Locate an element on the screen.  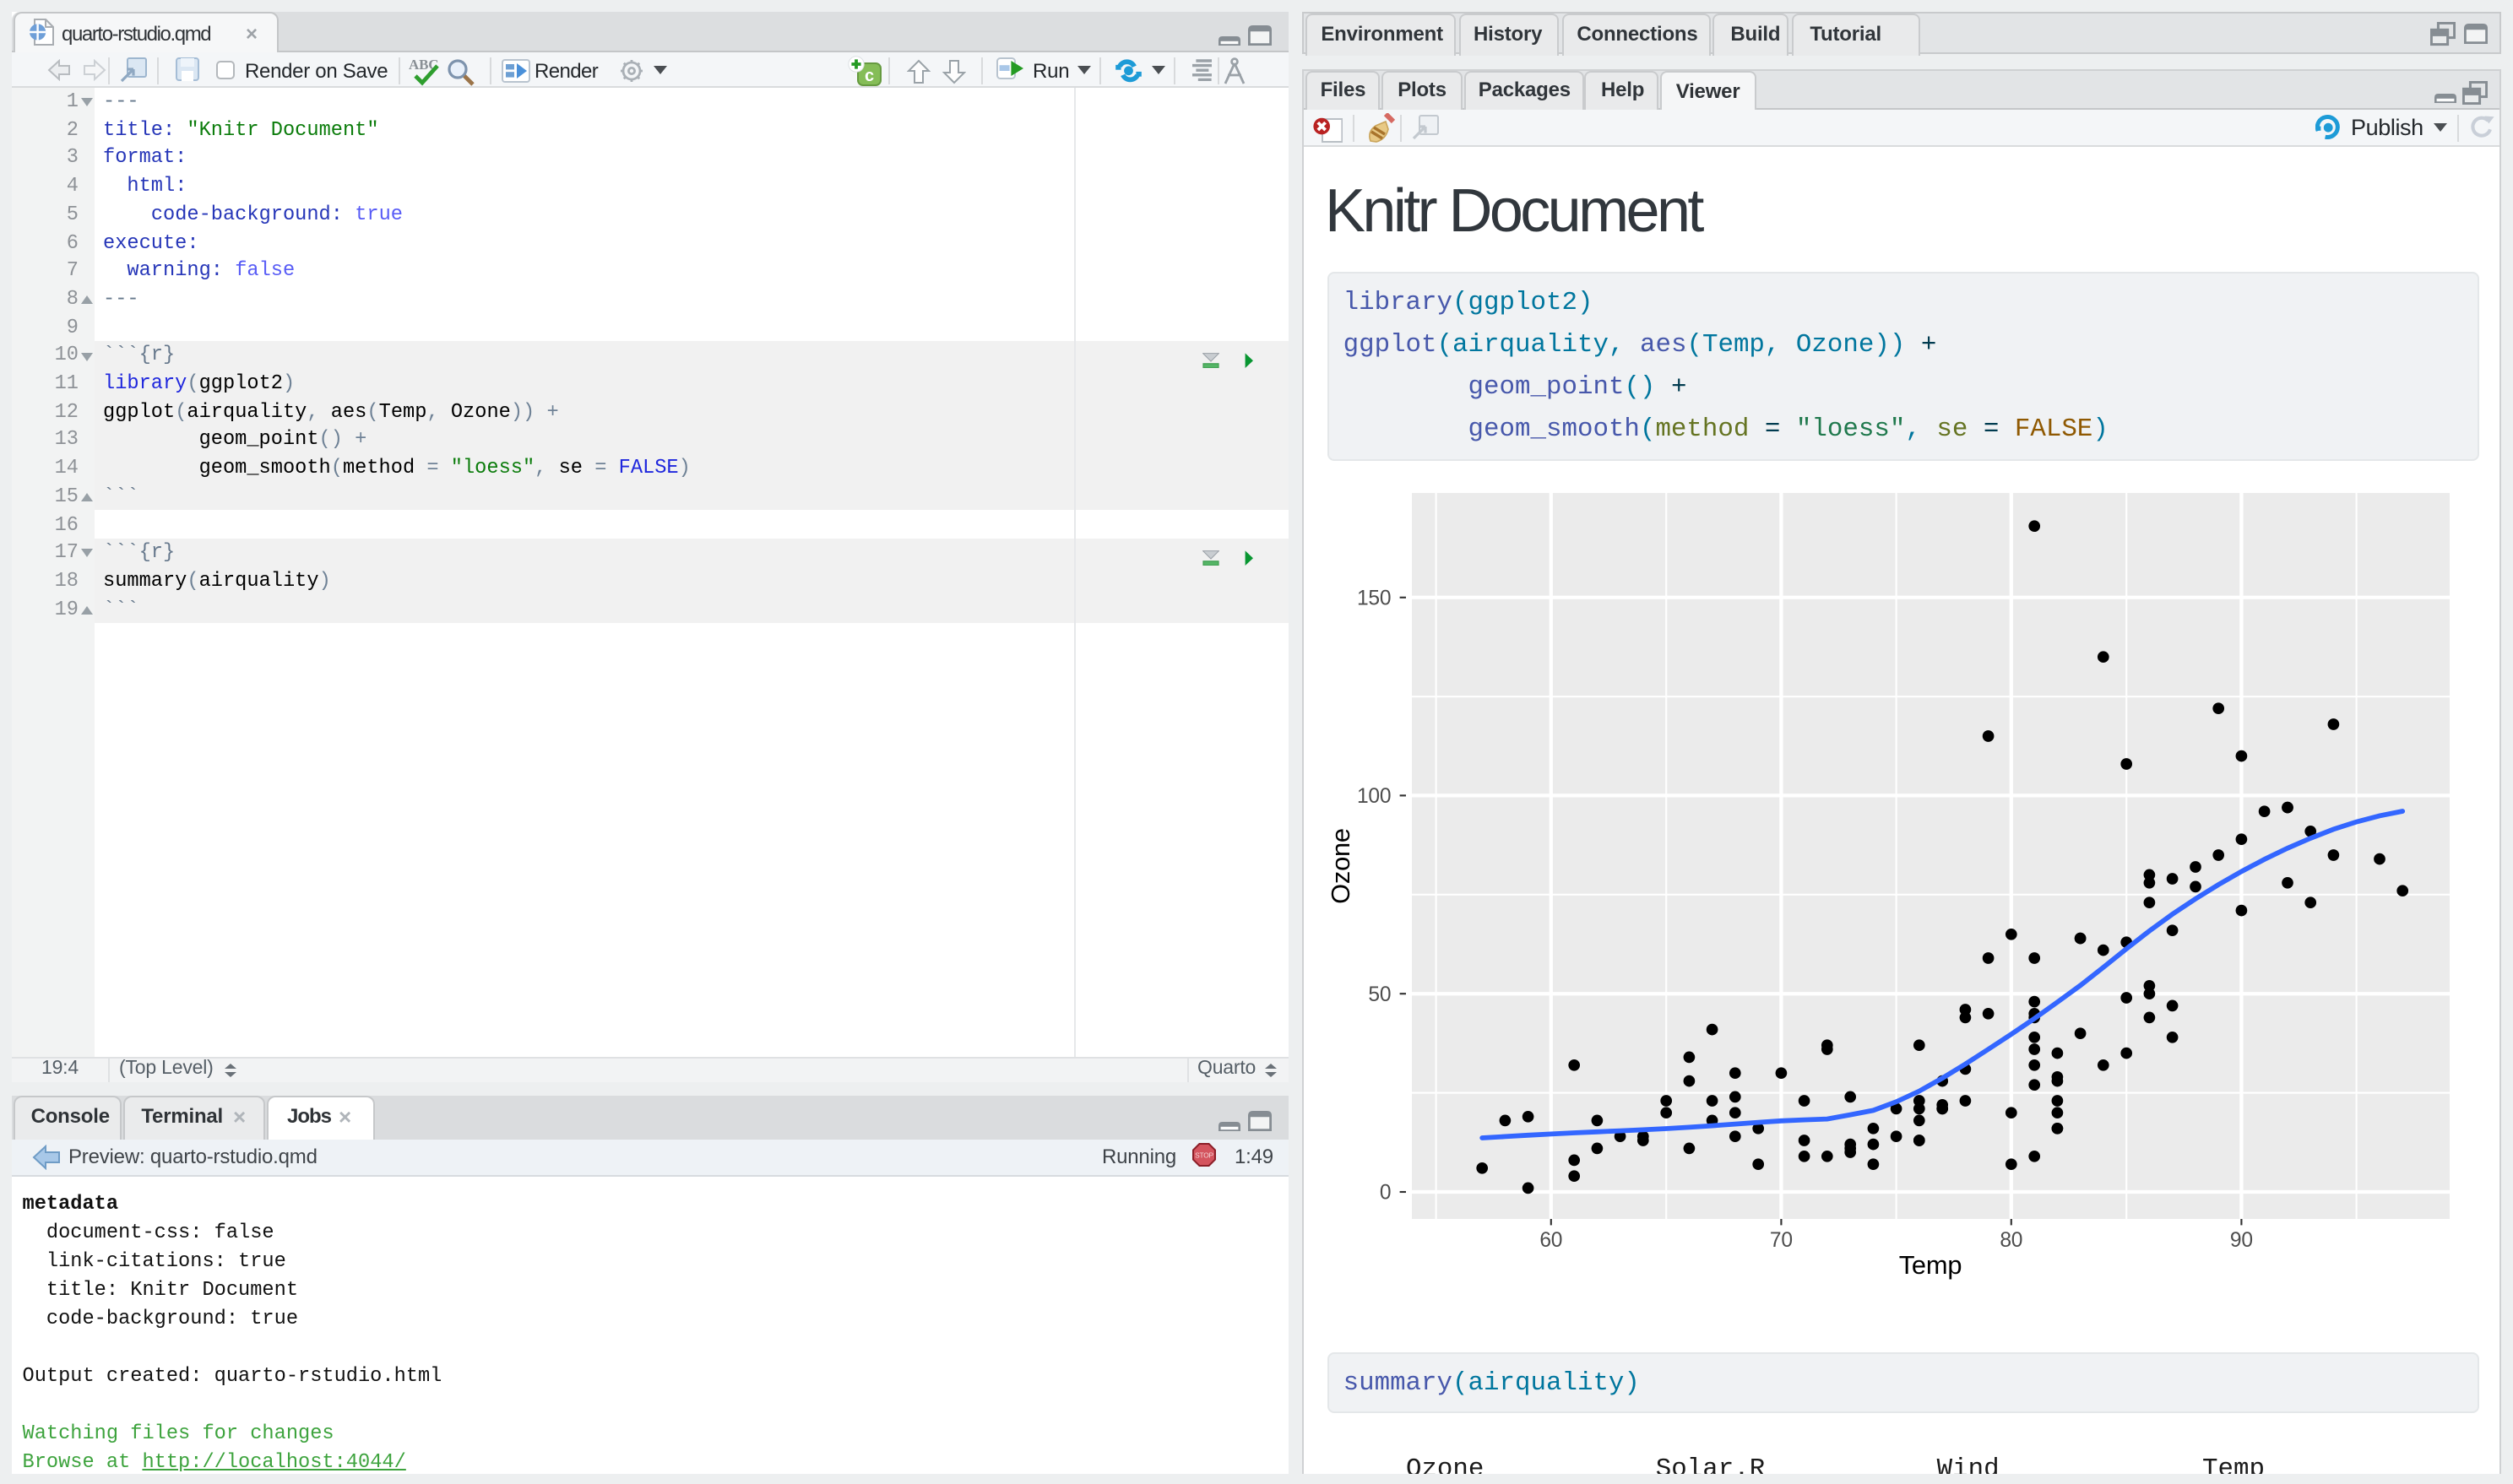
svg-text: 70 is located at coordinates (1780, 1240).